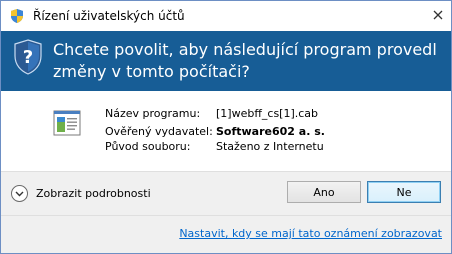 This screenshot has width=452, height=254. Describe the element at coordinates (226, 215) in the screenshot. I see `footer-divider` at that location.